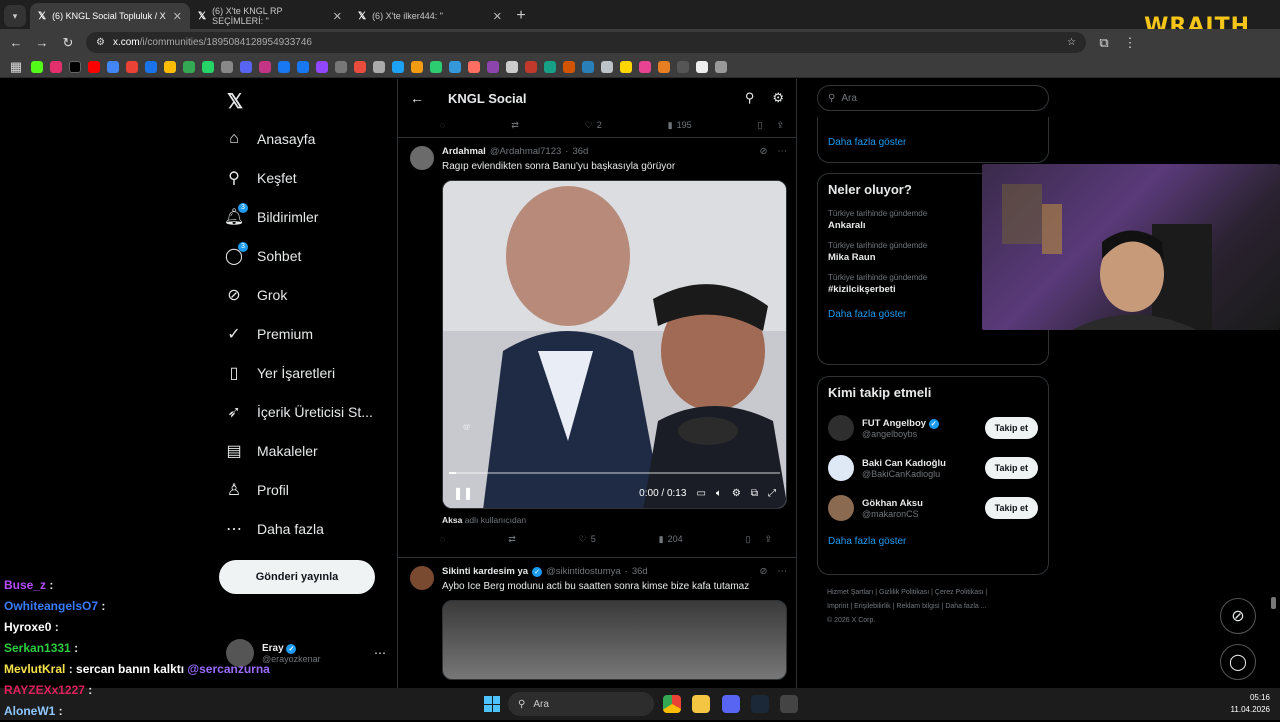 The width and height of the screenshot is (1280, 722). I want to click on new-tab-button: +, so click(521, 16).